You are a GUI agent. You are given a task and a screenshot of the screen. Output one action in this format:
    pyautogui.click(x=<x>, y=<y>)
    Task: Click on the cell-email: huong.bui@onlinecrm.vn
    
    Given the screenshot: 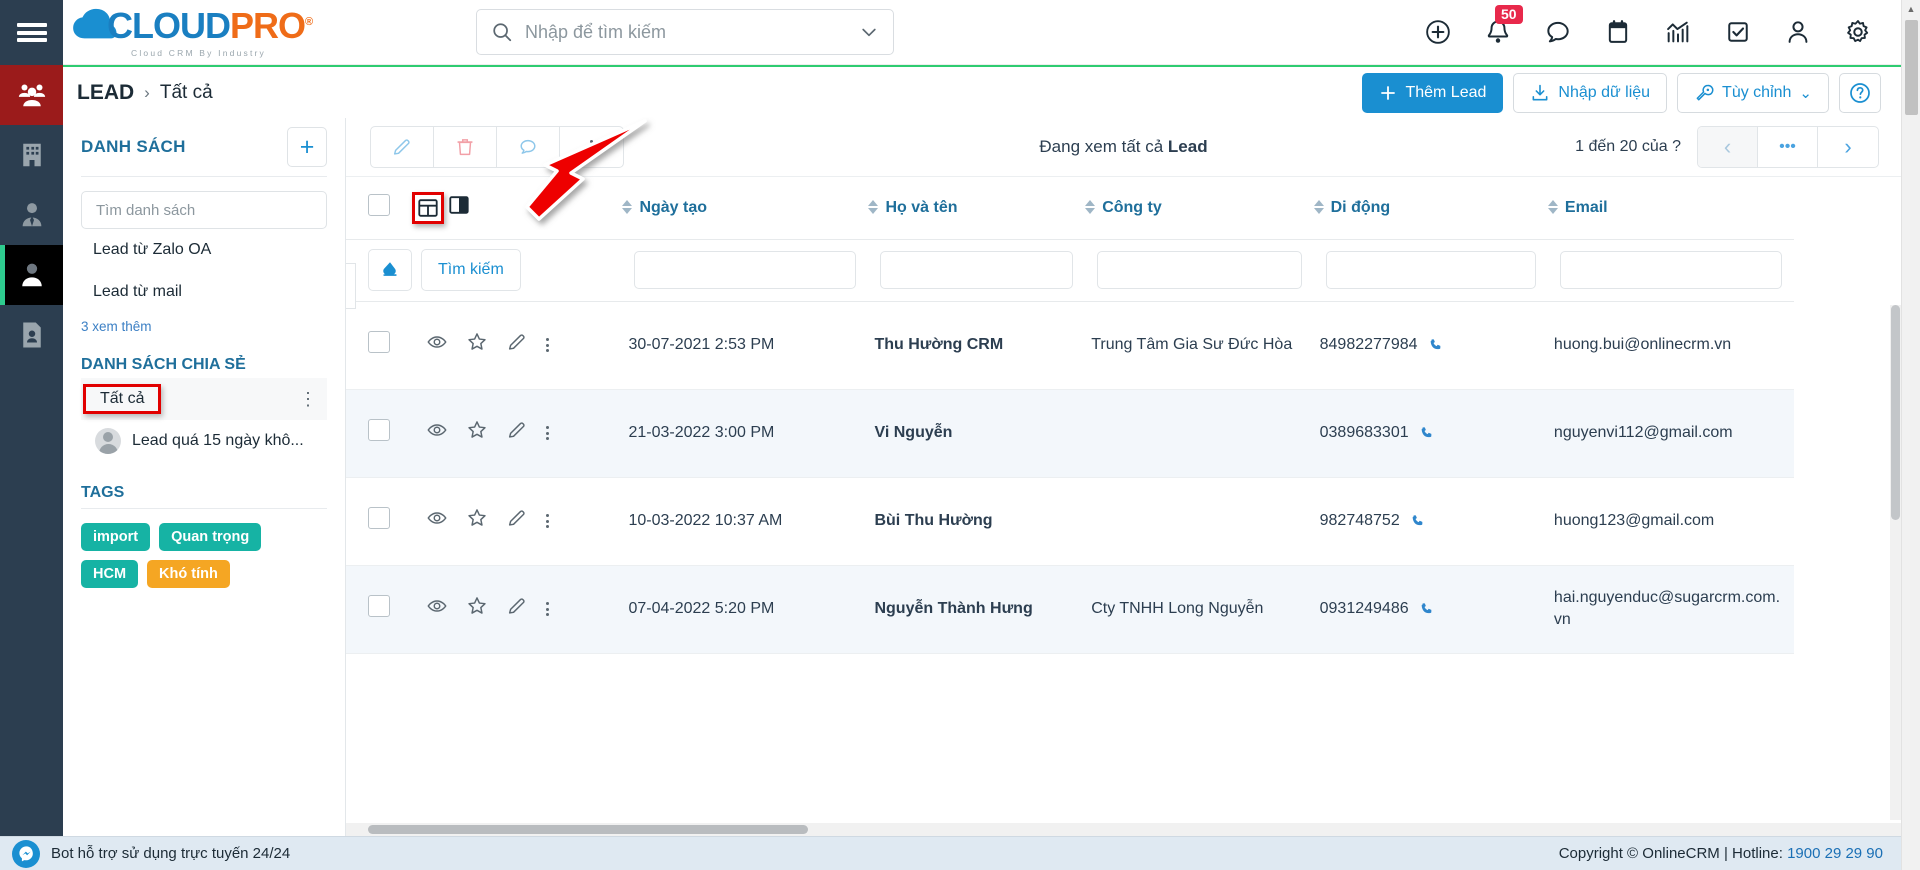 What is the action you would take?
    pyautogui.click(x=1670, y=345)
    